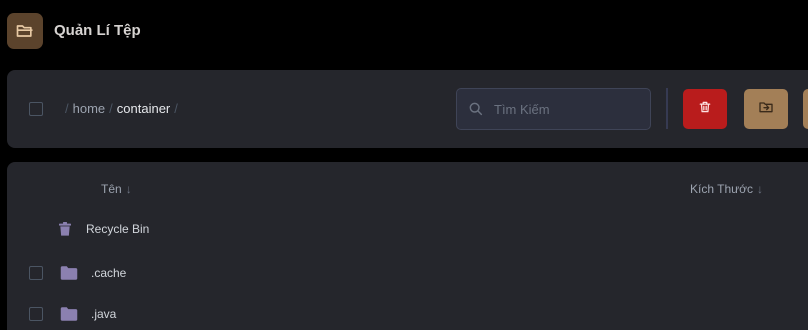 This screenshot has height=330, width=808. Describe the element at coordinates (117, 229) in the screenshot. I see `row-name: Recycle Bin` at that location.